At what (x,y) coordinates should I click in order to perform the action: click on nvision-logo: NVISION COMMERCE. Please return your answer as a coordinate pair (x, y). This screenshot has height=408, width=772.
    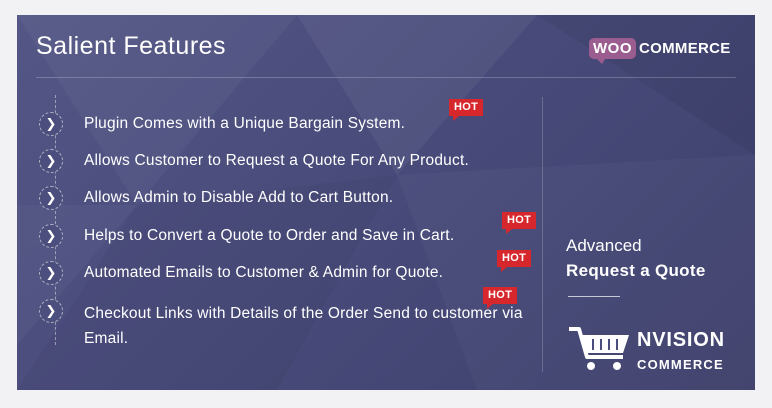
    Looking at the image, I should click on (645, 350).